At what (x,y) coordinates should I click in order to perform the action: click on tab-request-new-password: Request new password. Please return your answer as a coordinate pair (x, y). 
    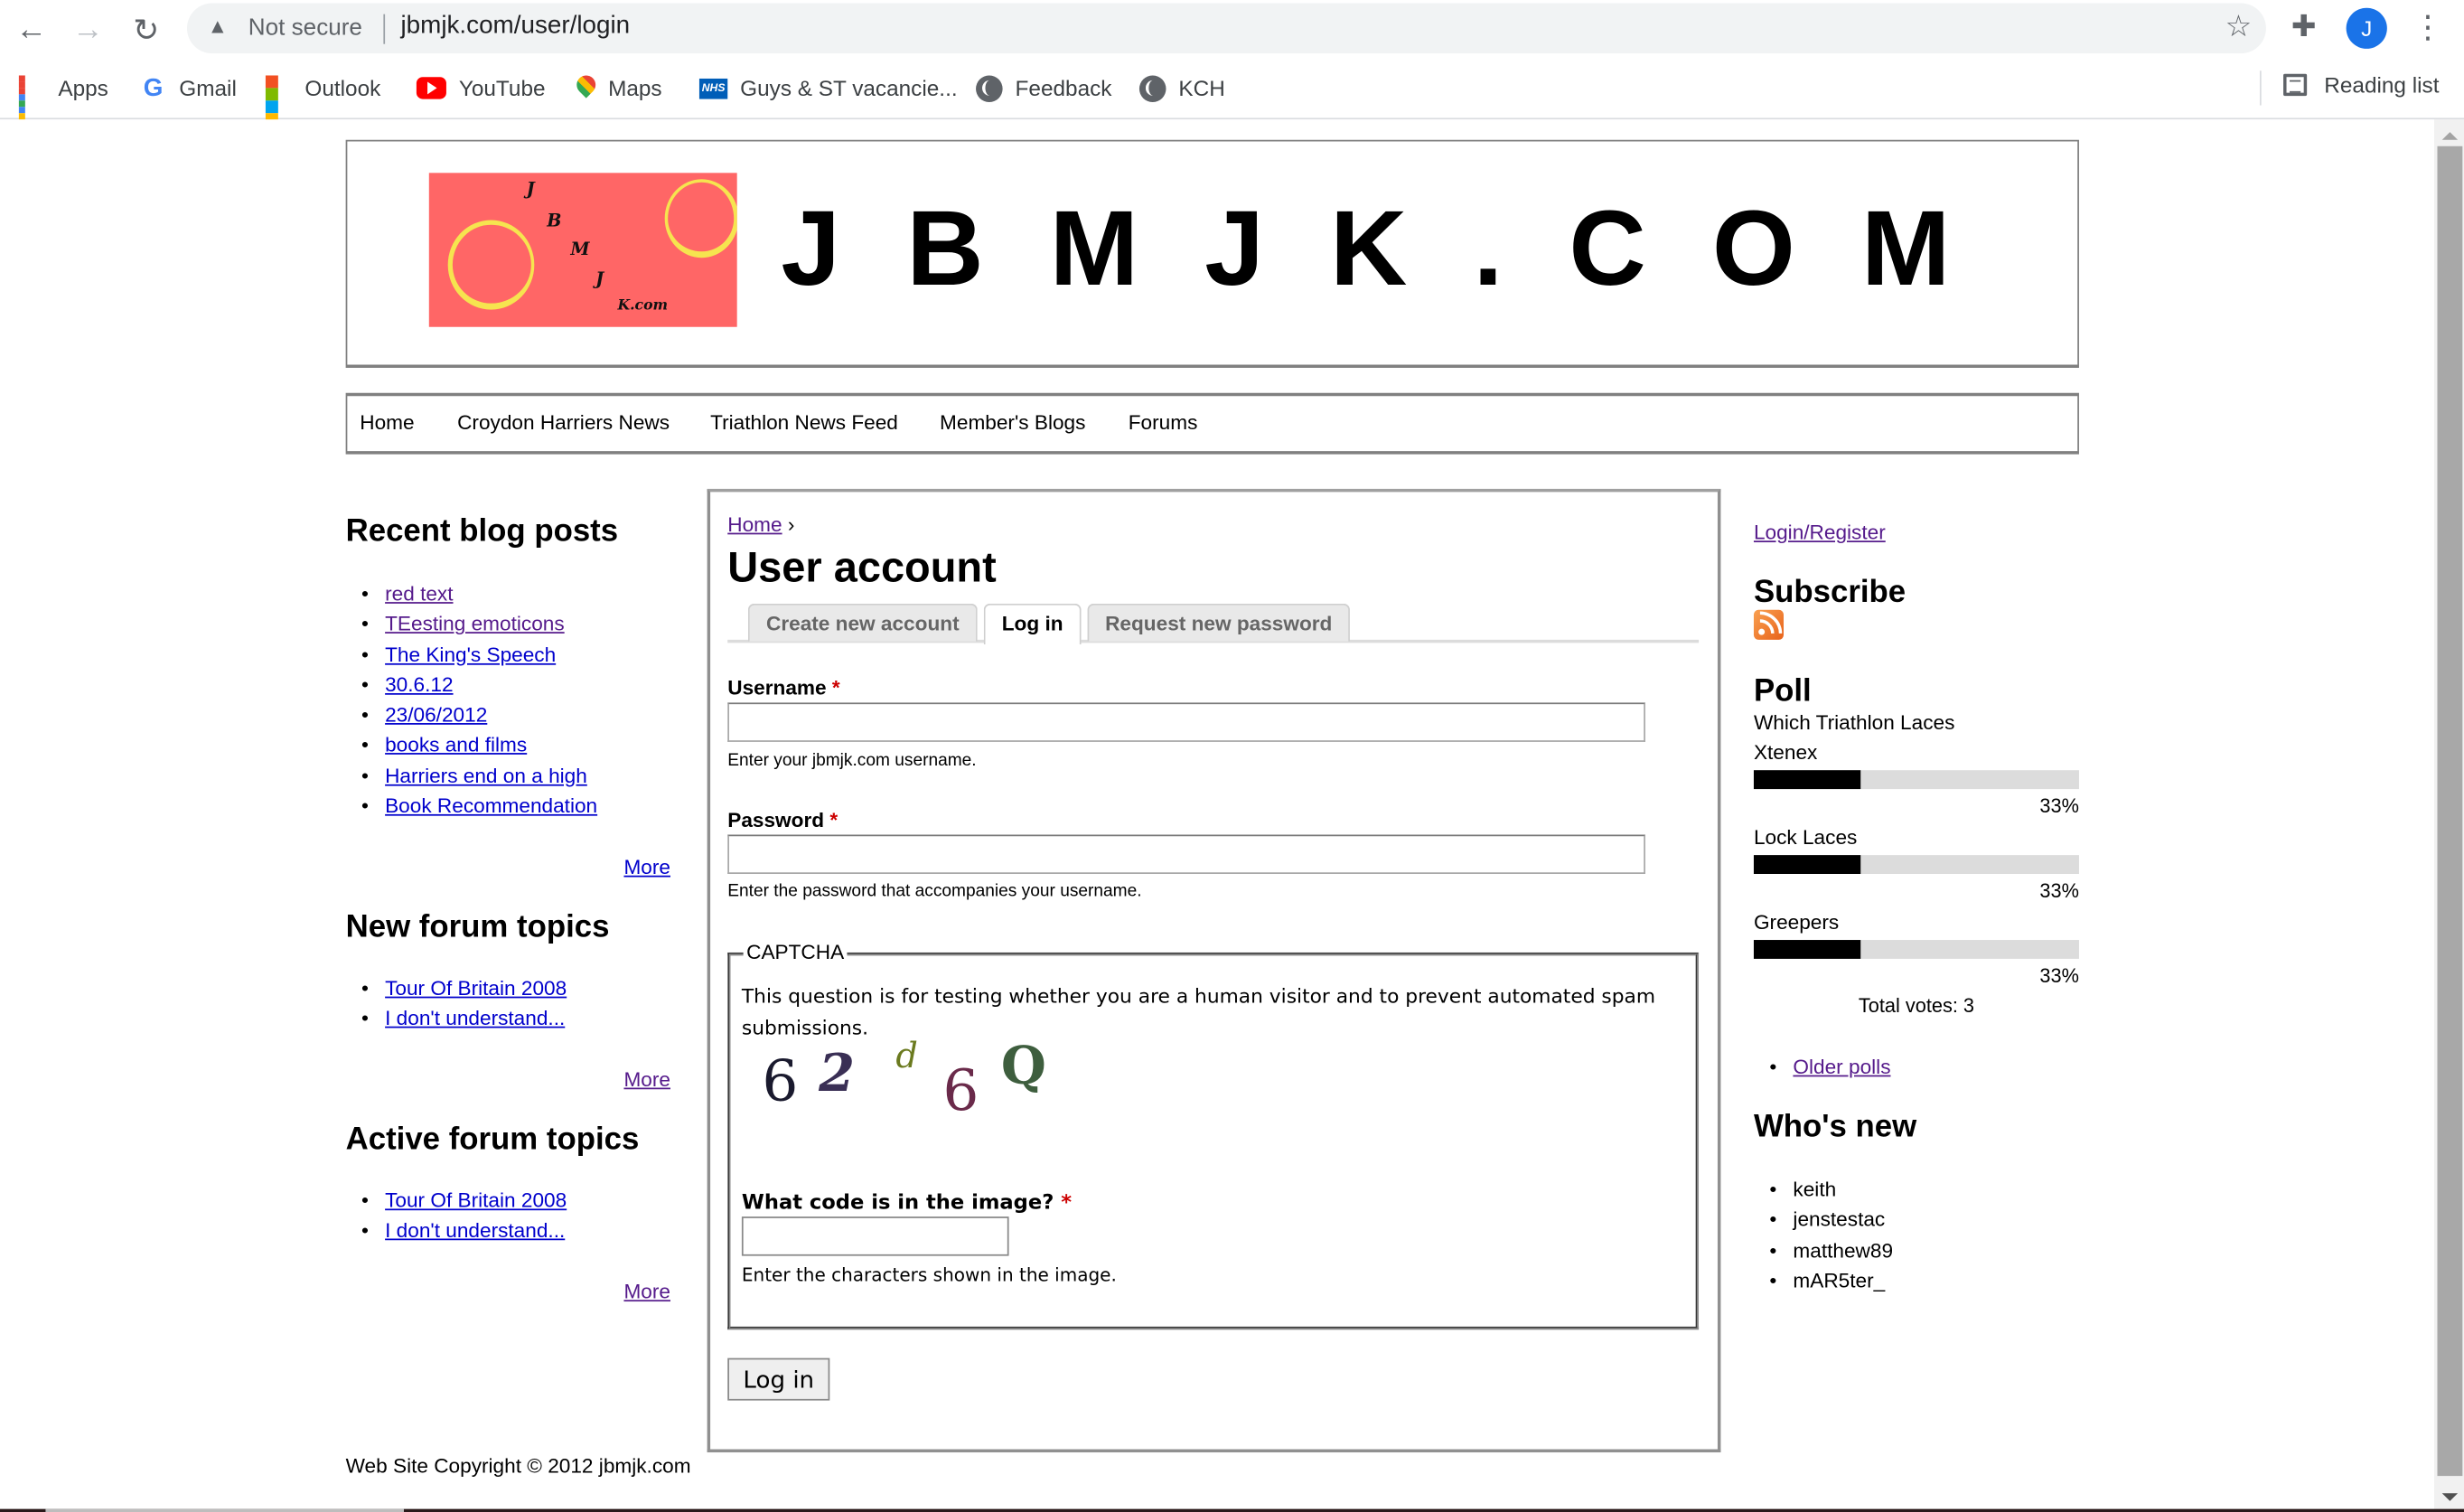
    Looking at the image, I should click on (1218, 622).